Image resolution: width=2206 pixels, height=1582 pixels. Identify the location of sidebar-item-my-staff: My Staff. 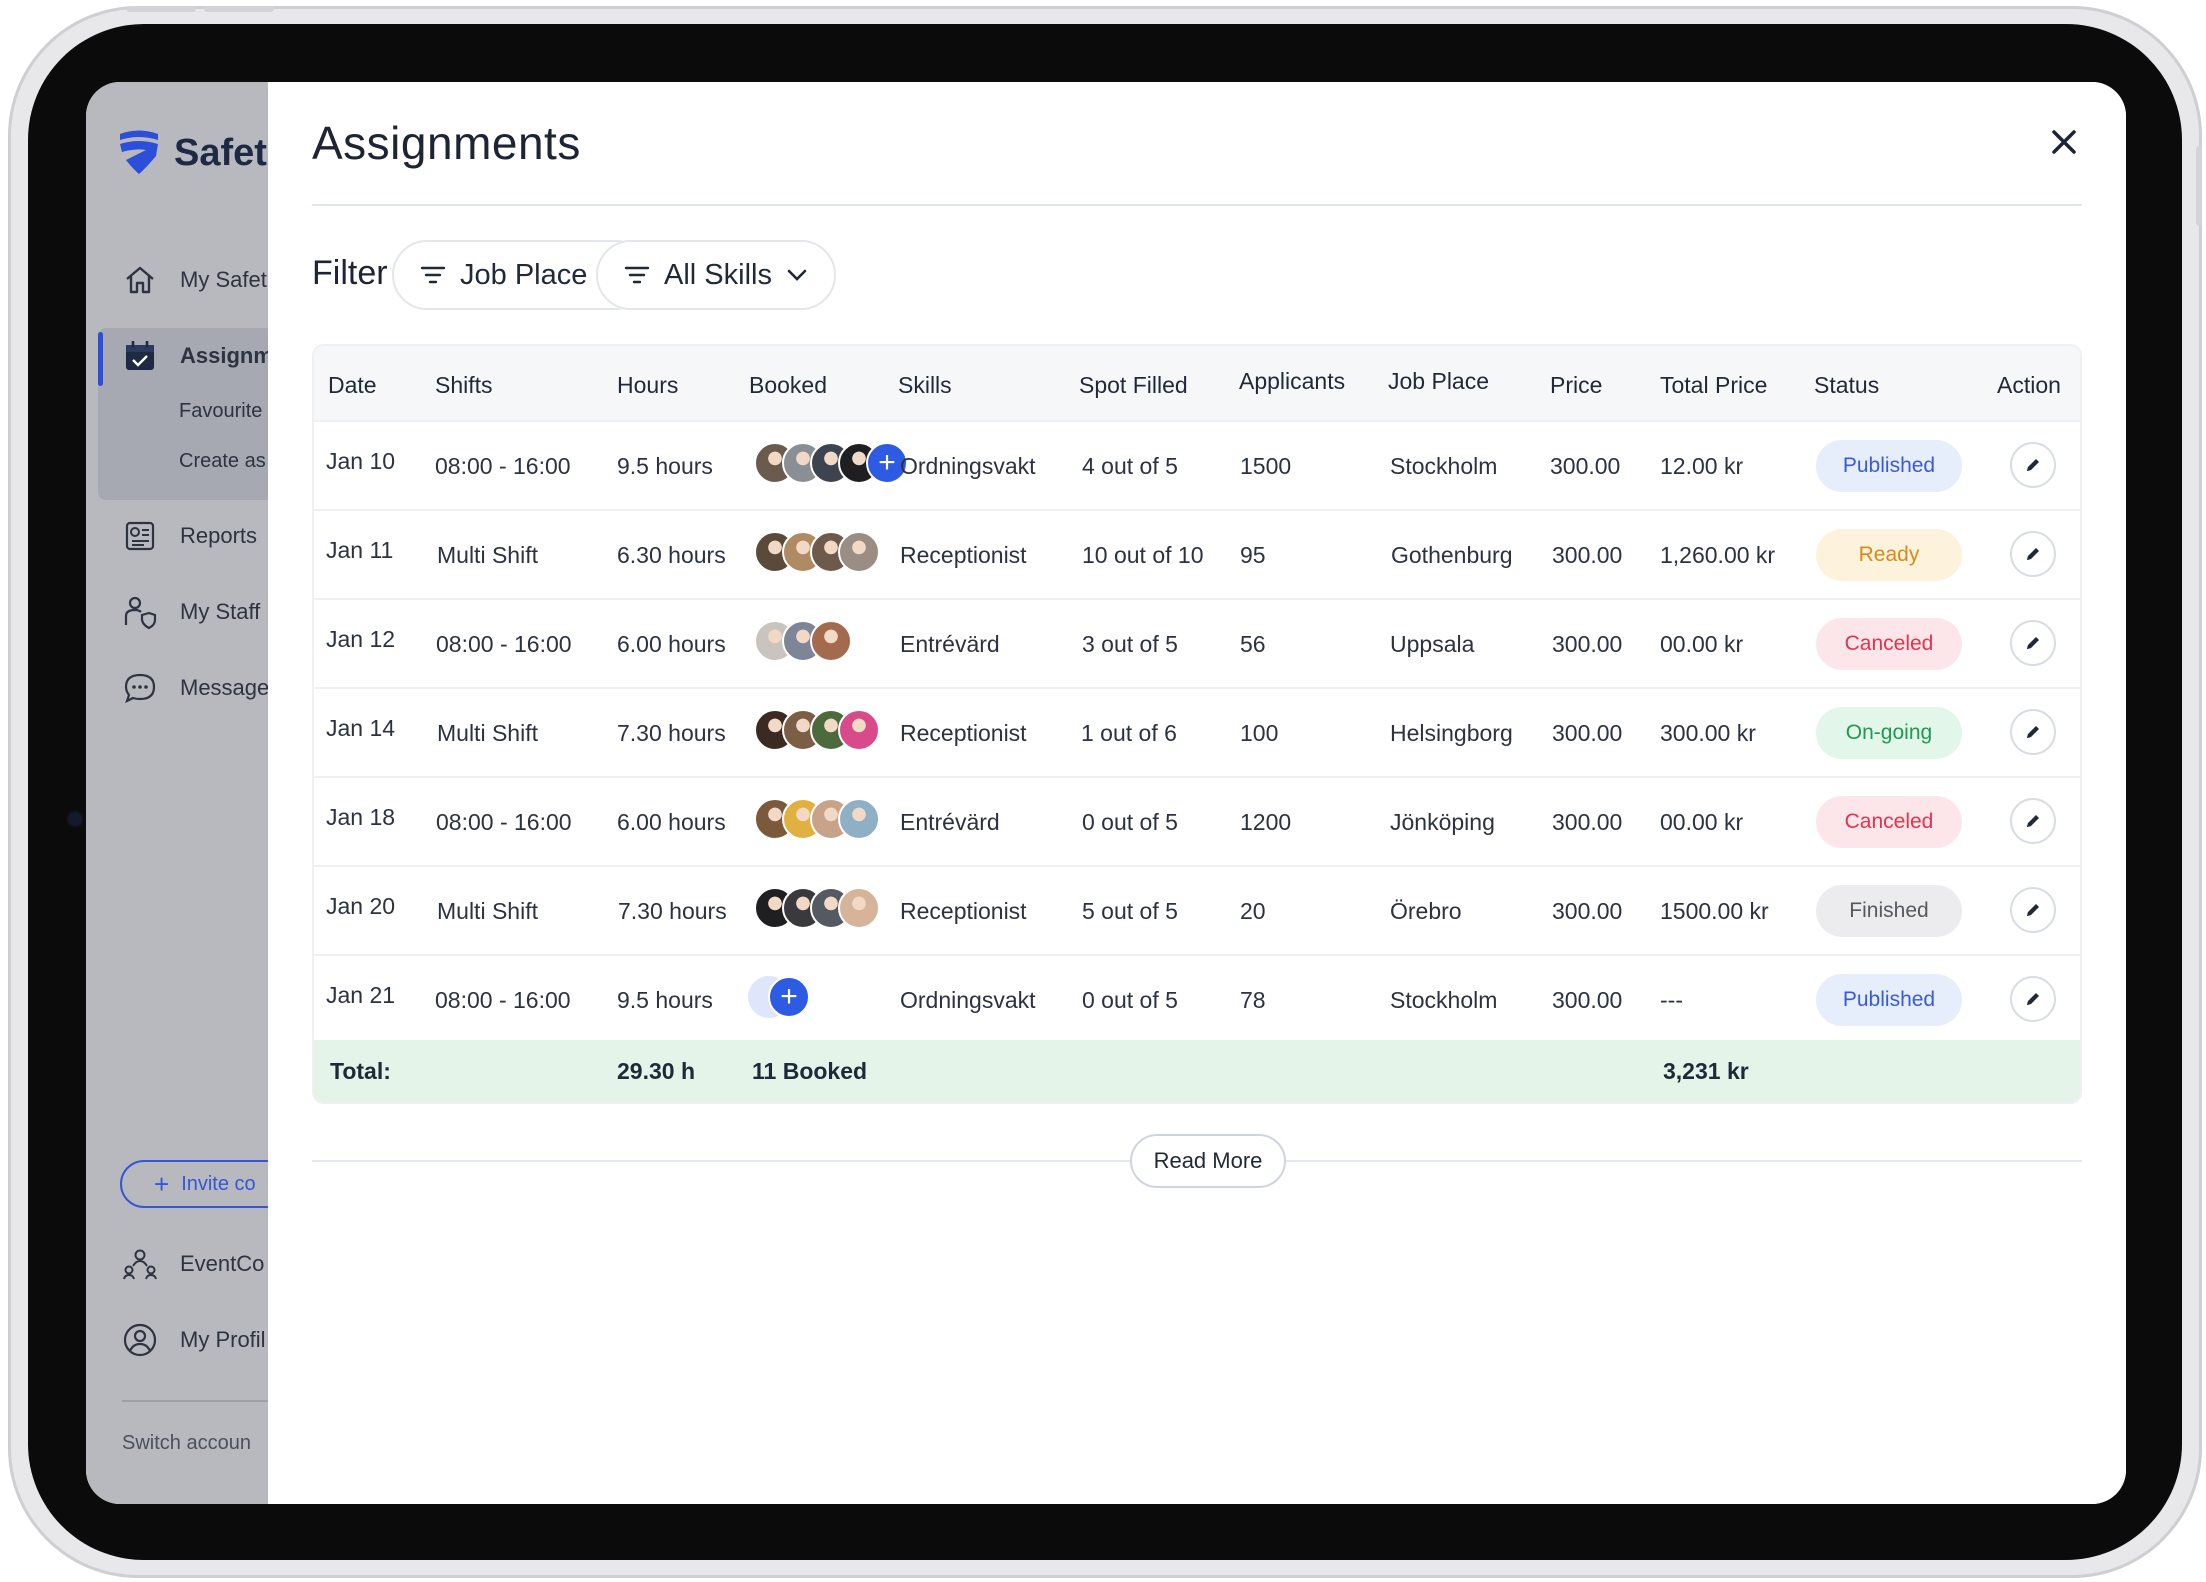
(191, 612).